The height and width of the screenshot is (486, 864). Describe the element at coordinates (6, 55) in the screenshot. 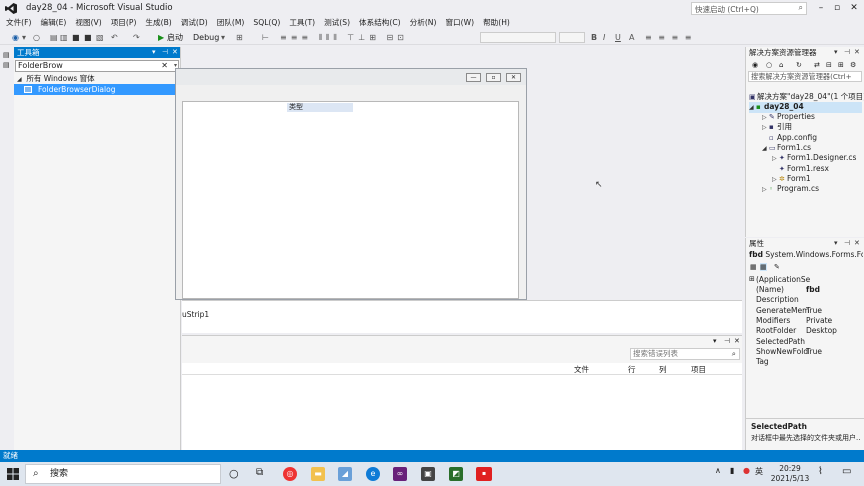

I see `server-explorer-icon: ▤` at that location.